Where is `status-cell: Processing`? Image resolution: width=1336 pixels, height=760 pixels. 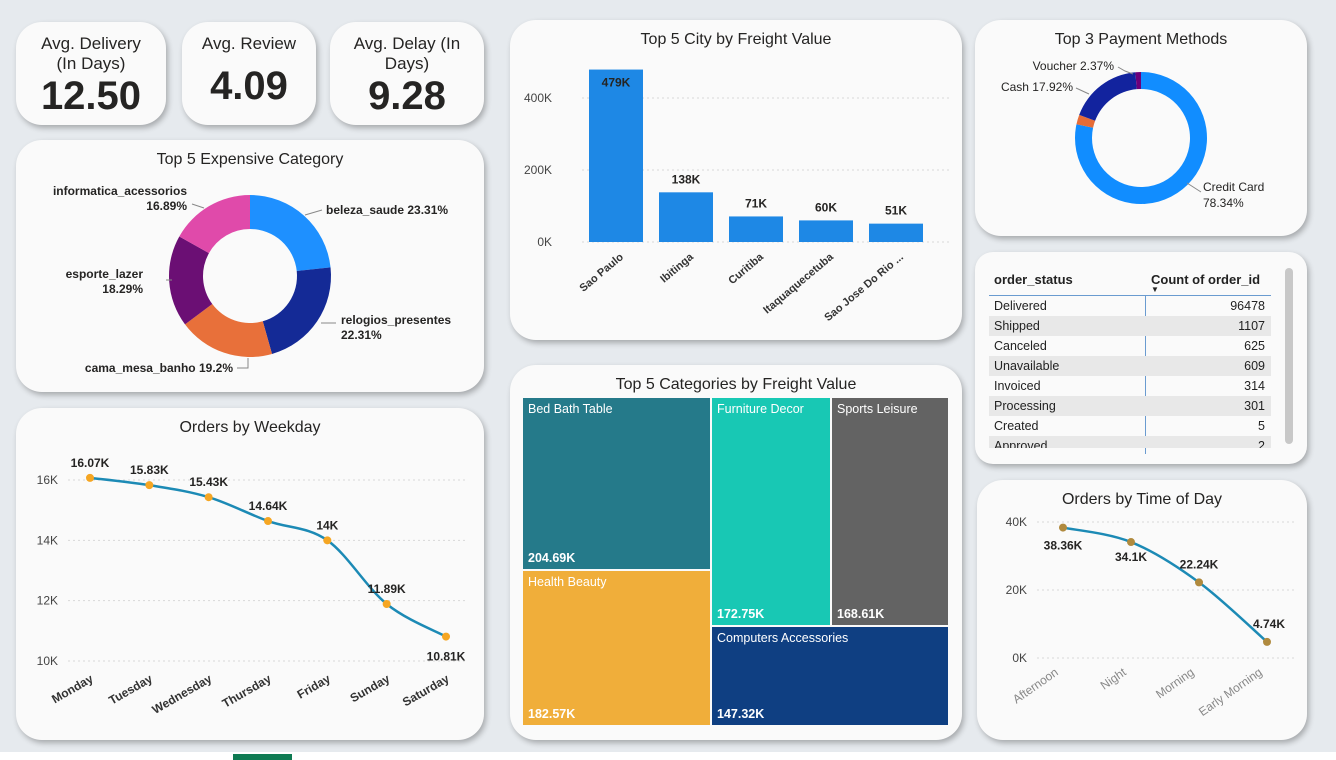 status-cell: Processing is located at coordinates (1025, 406).